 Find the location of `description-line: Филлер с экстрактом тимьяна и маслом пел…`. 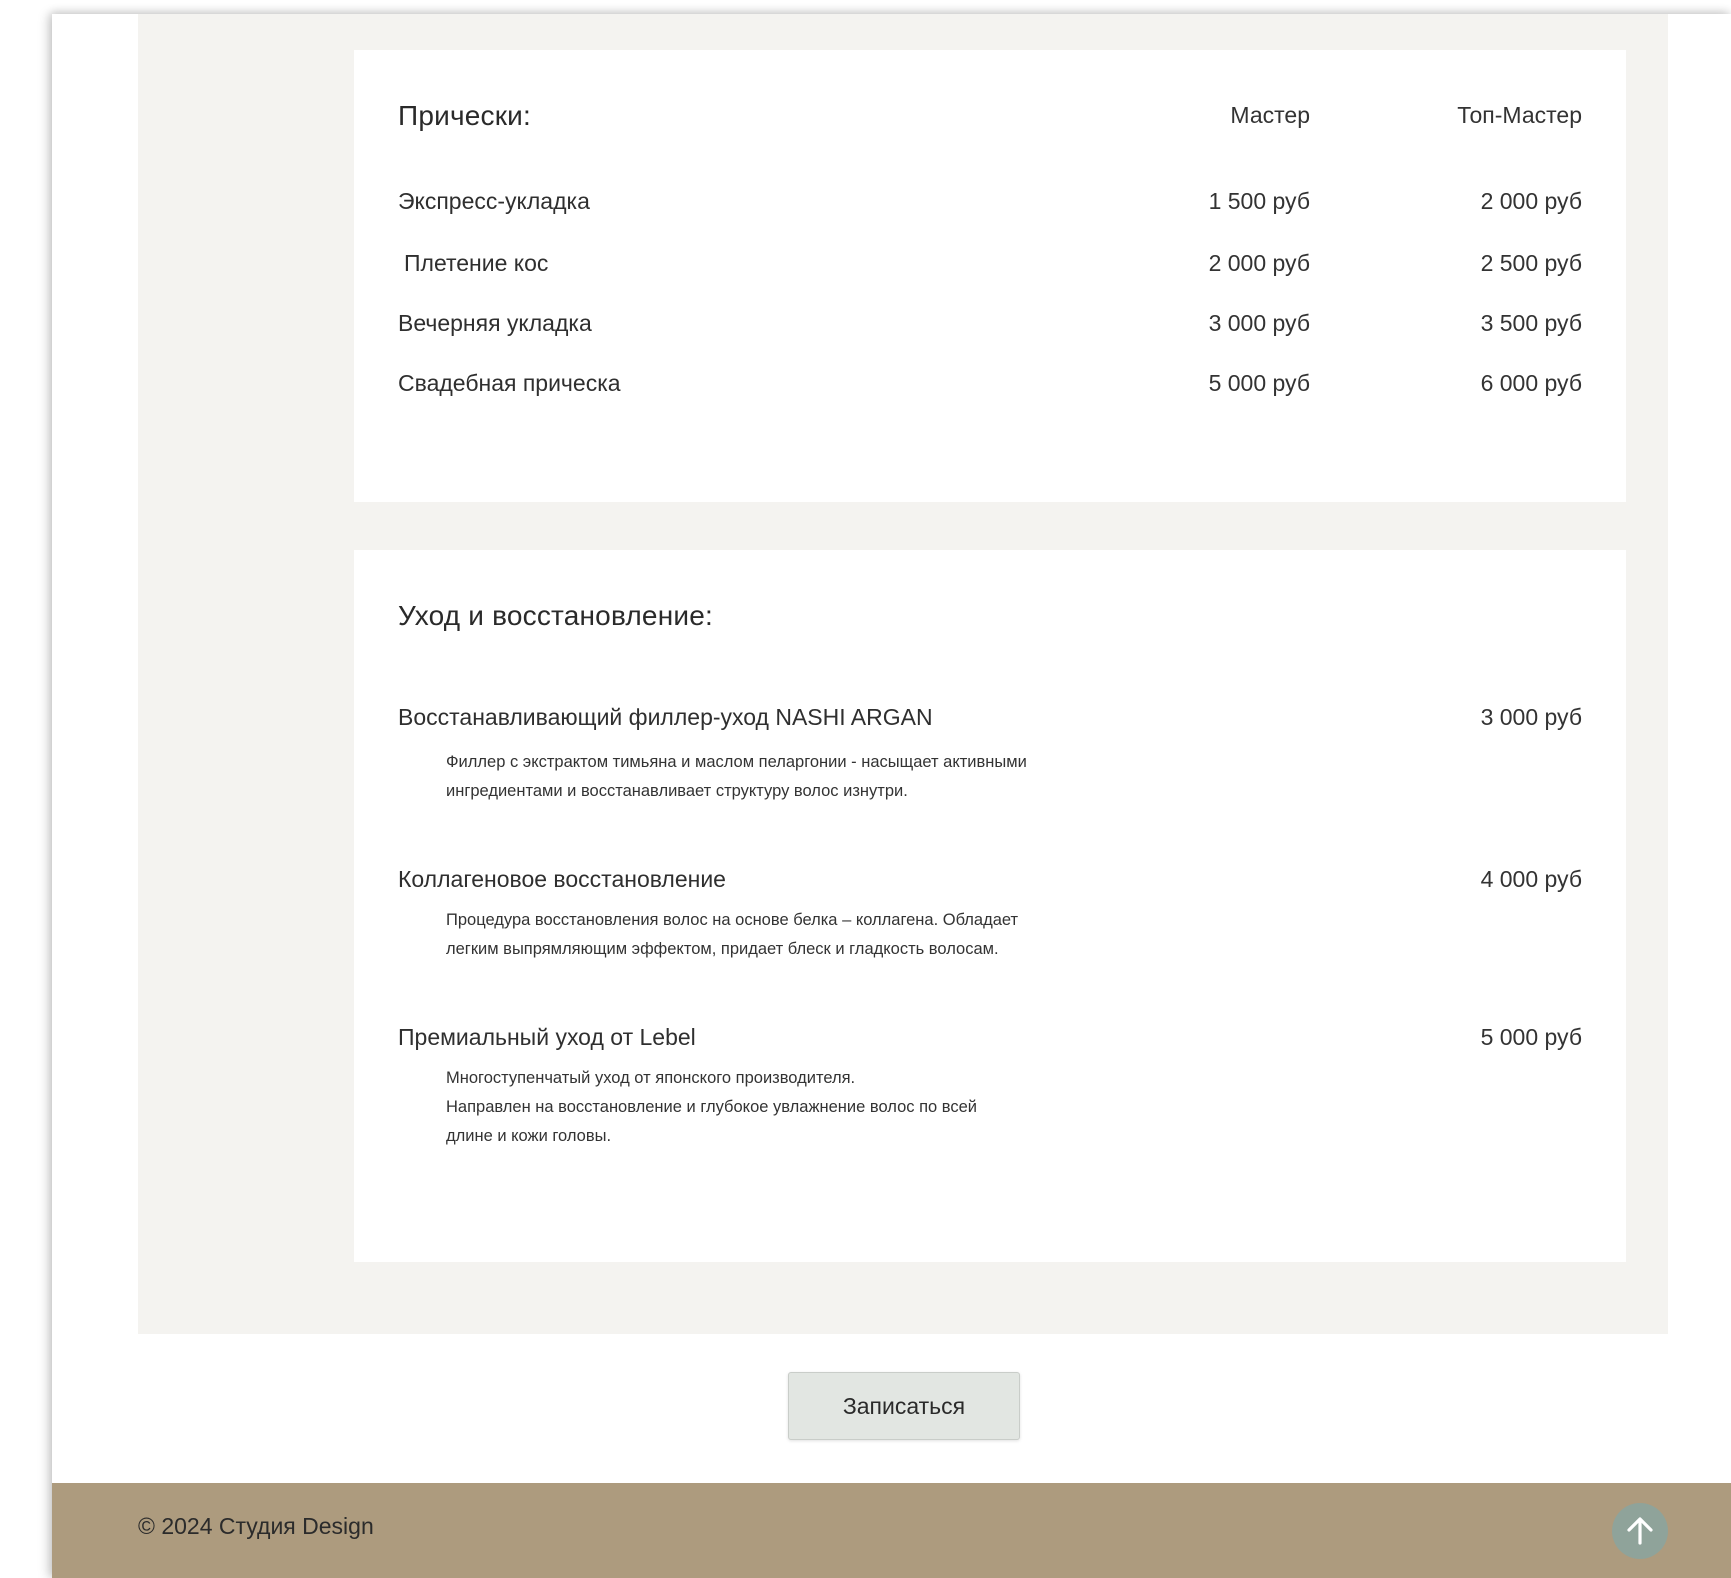

description-line: Филлер с экстрактом тимьяна и маслом пел… is located at coordinates (736, 762).